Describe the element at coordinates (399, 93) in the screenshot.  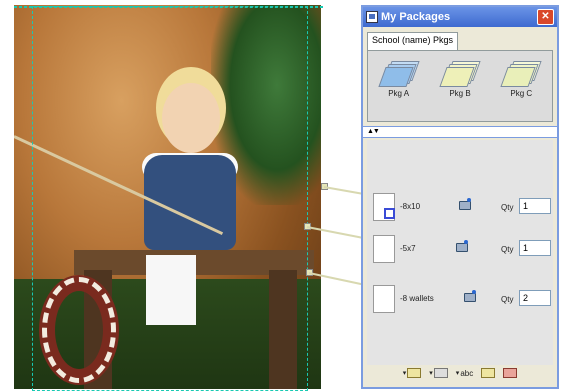
I see `package-label: Pkg A` at that location.